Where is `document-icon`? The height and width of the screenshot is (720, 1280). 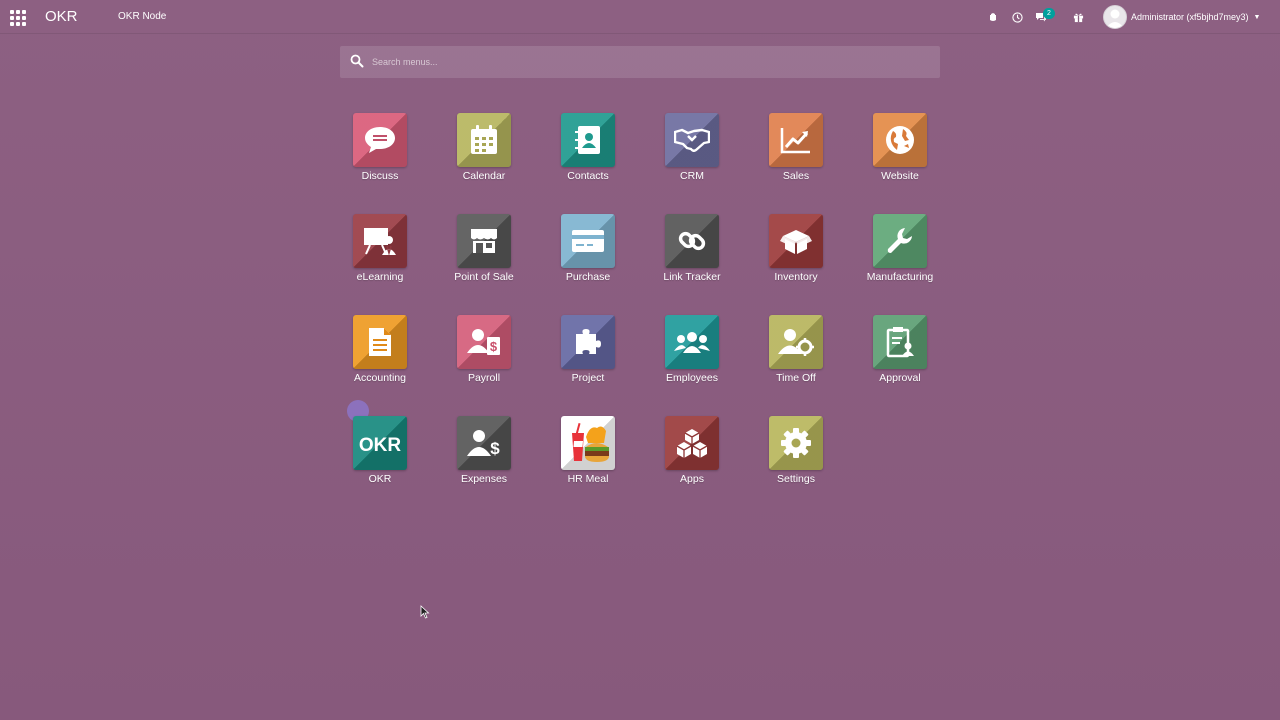 document-icon is located at coordinates (380, 342).